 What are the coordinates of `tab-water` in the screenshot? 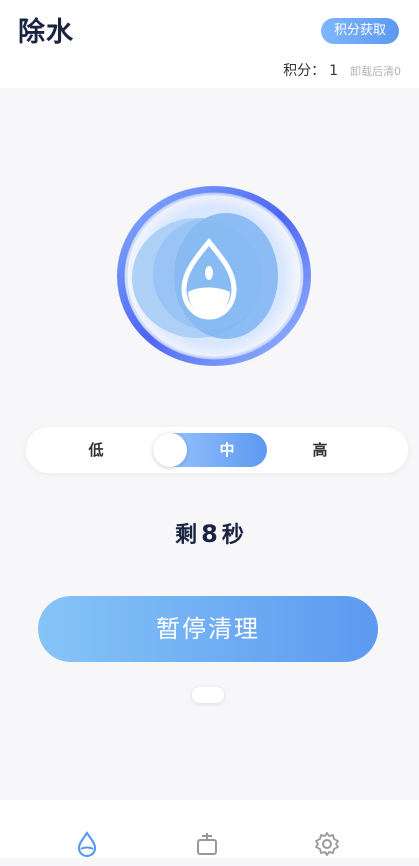 It's located at (91, 848).